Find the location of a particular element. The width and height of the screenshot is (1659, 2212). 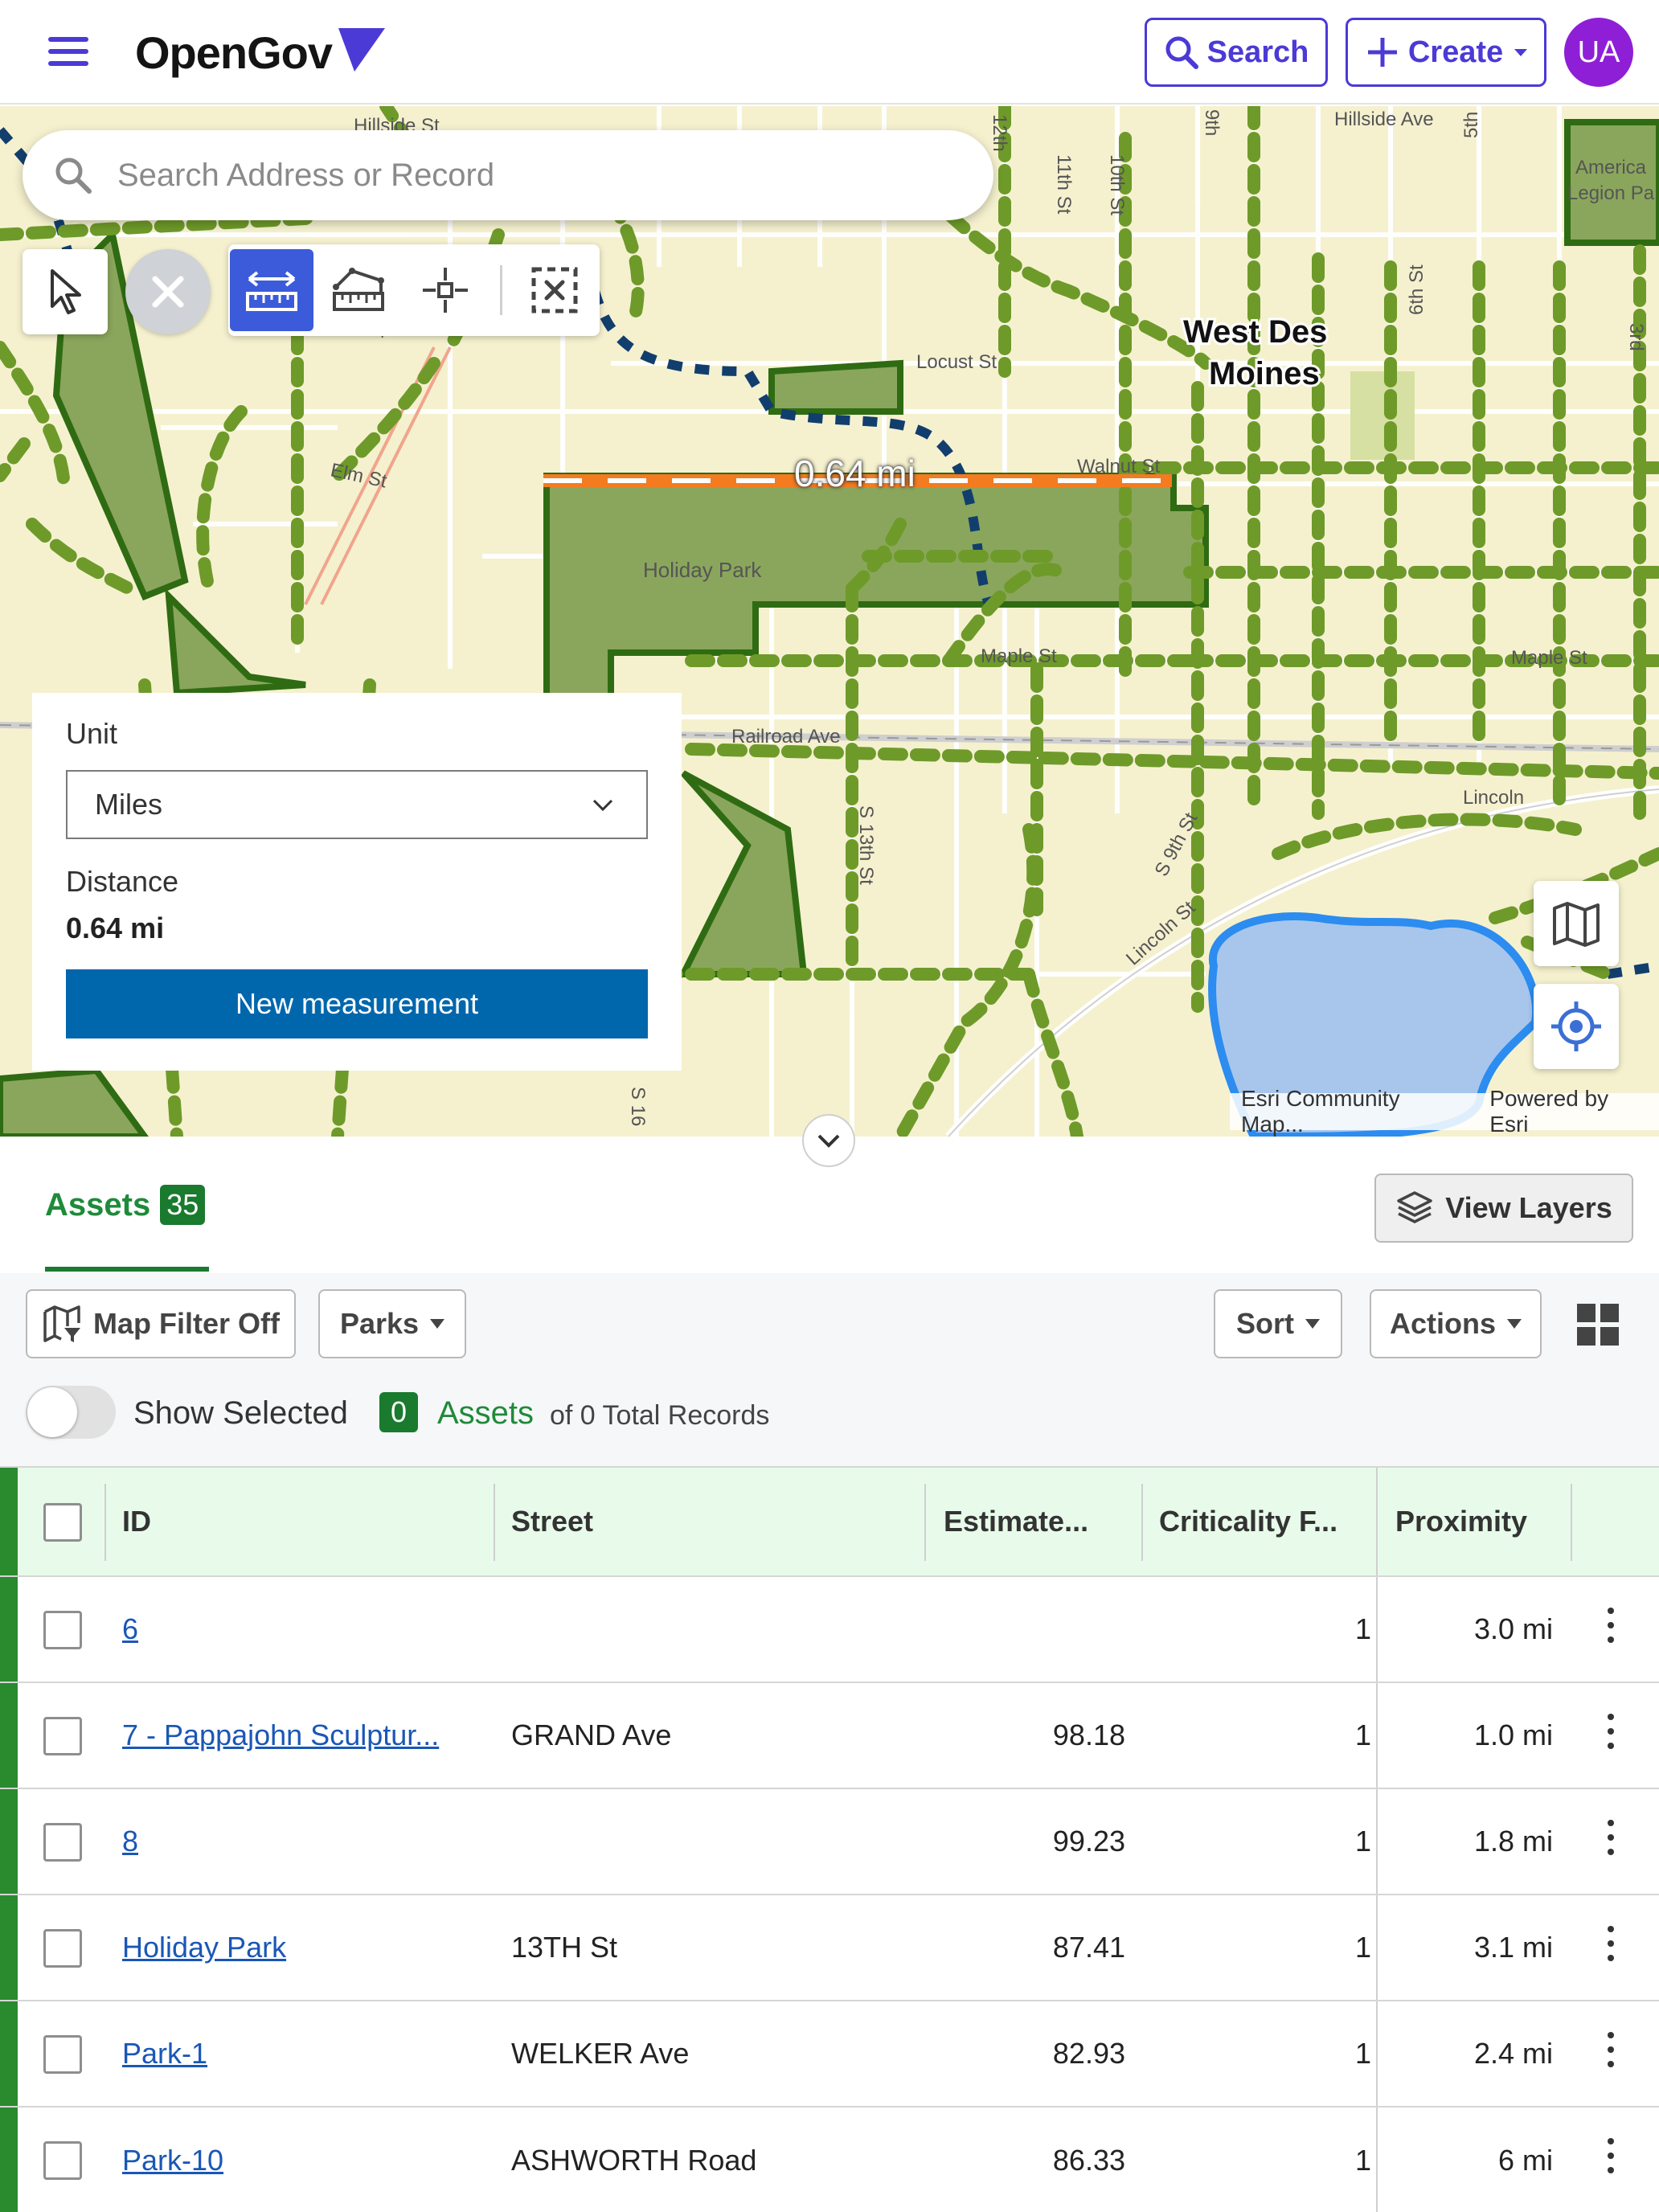

actions-button: Actions is located at coordinates (1456, 1323).